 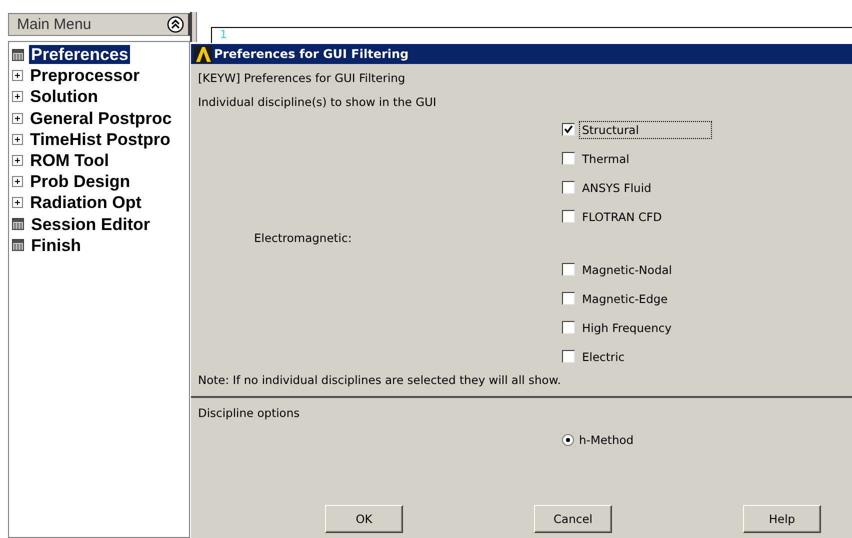 I want to click on dialog-title: Preferences for GUI Filtering, so click(x=311, y=54).